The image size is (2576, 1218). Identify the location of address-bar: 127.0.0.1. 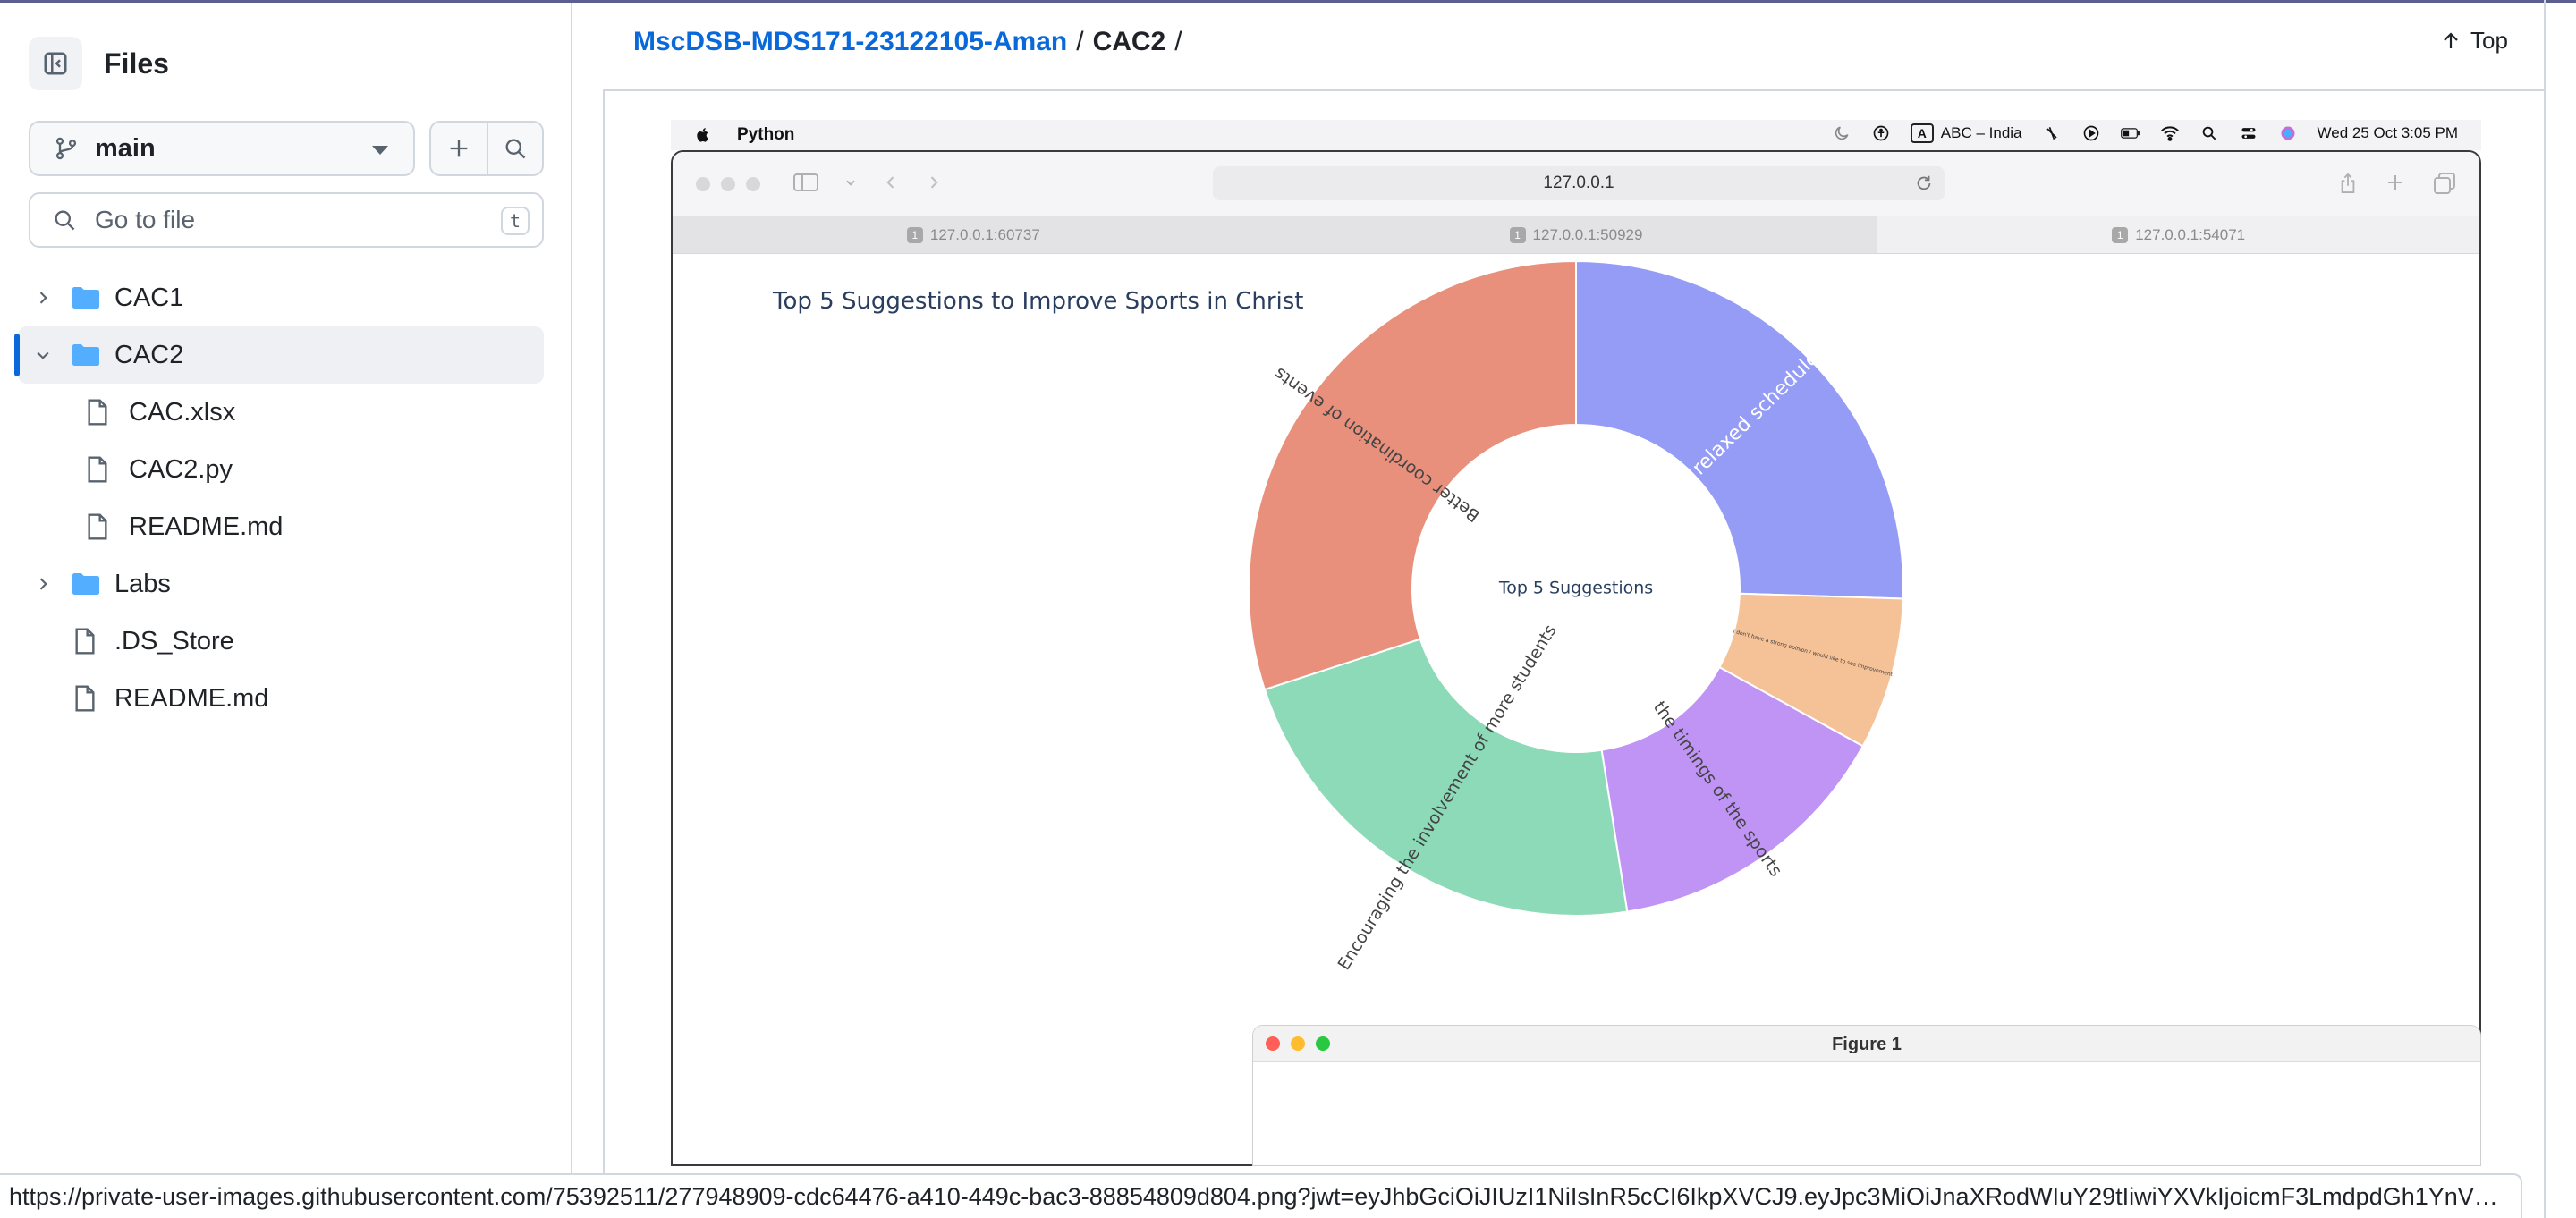
(1579, 183).